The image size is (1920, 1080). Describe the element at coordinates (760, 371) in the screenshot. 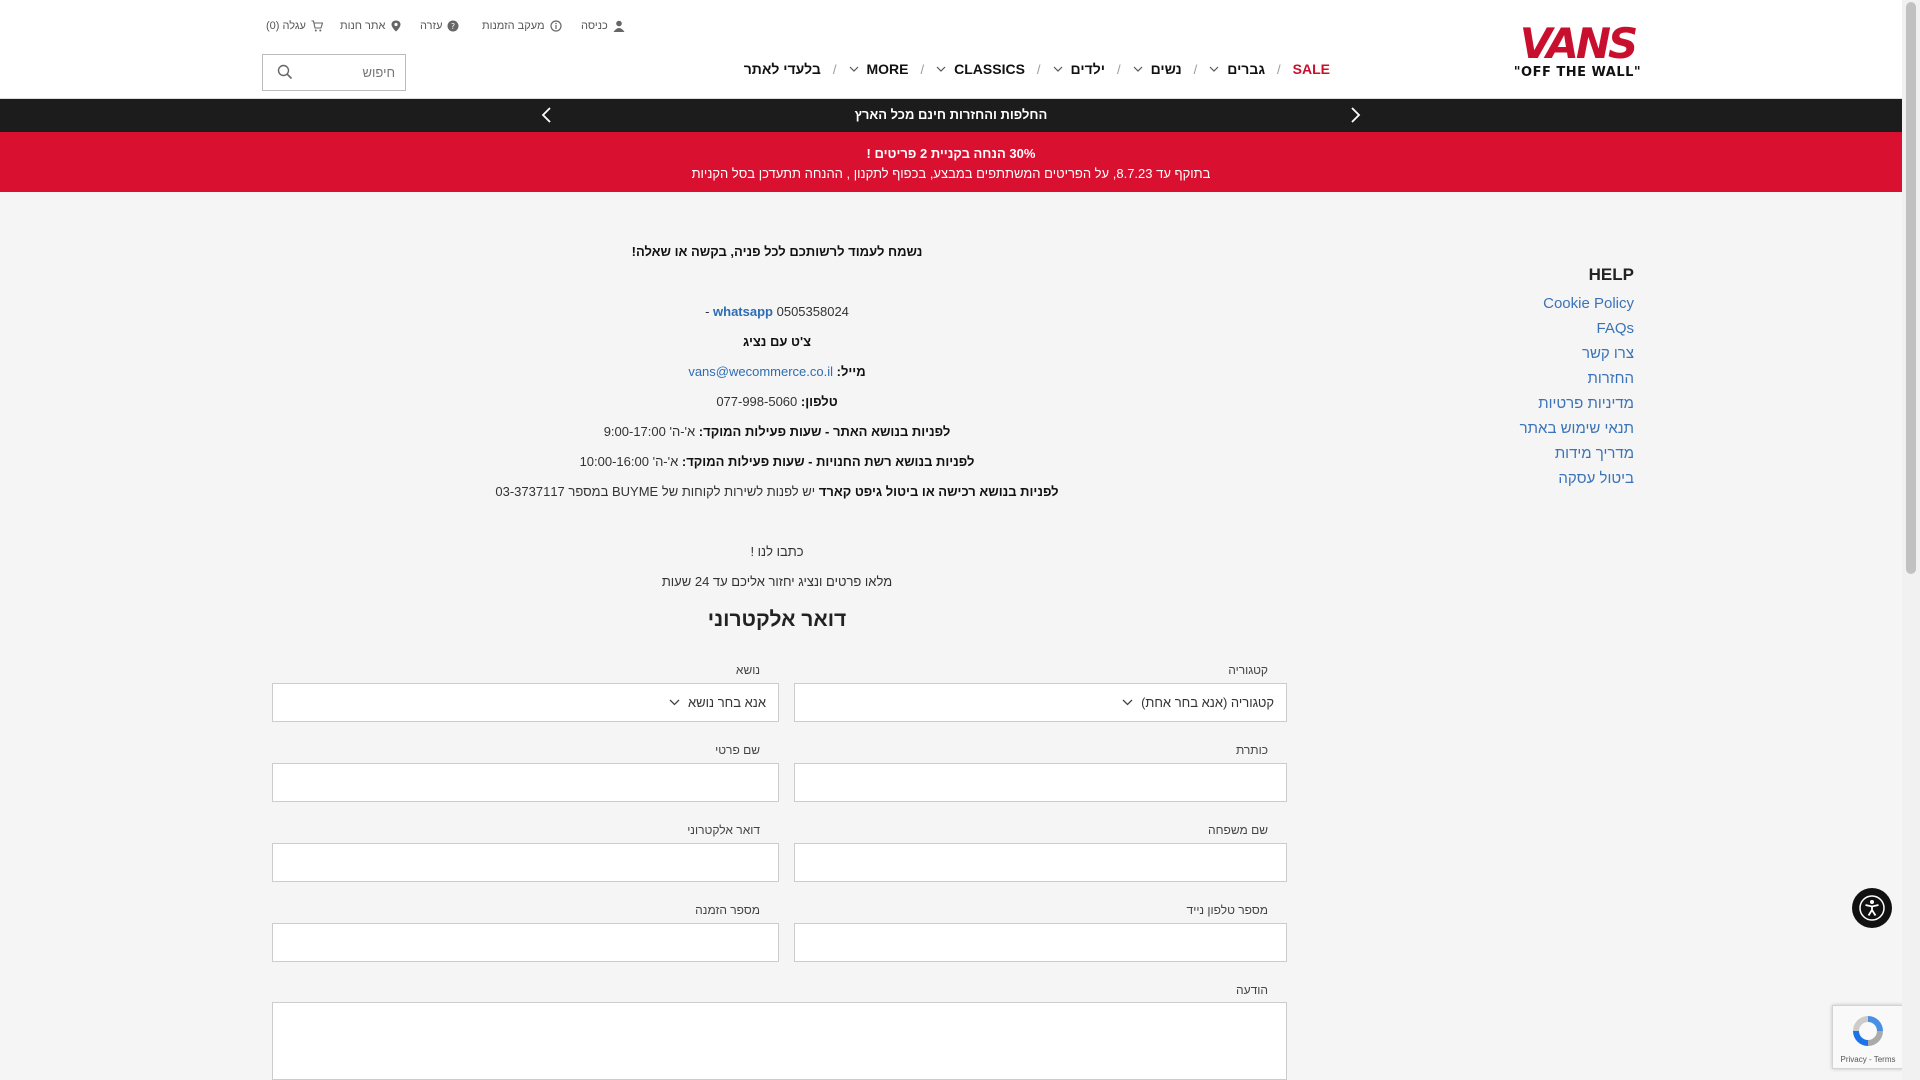

I see `mail-link: vans@wecommerce.co.il` at that location.